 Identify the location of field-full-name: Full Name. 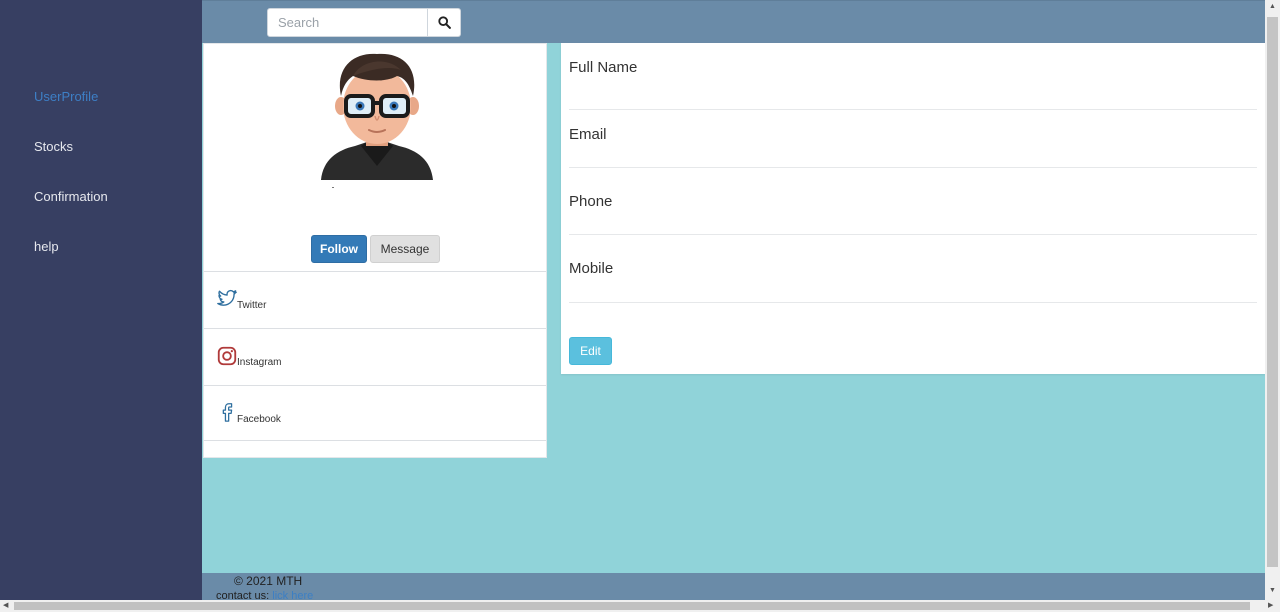
(913, 76).